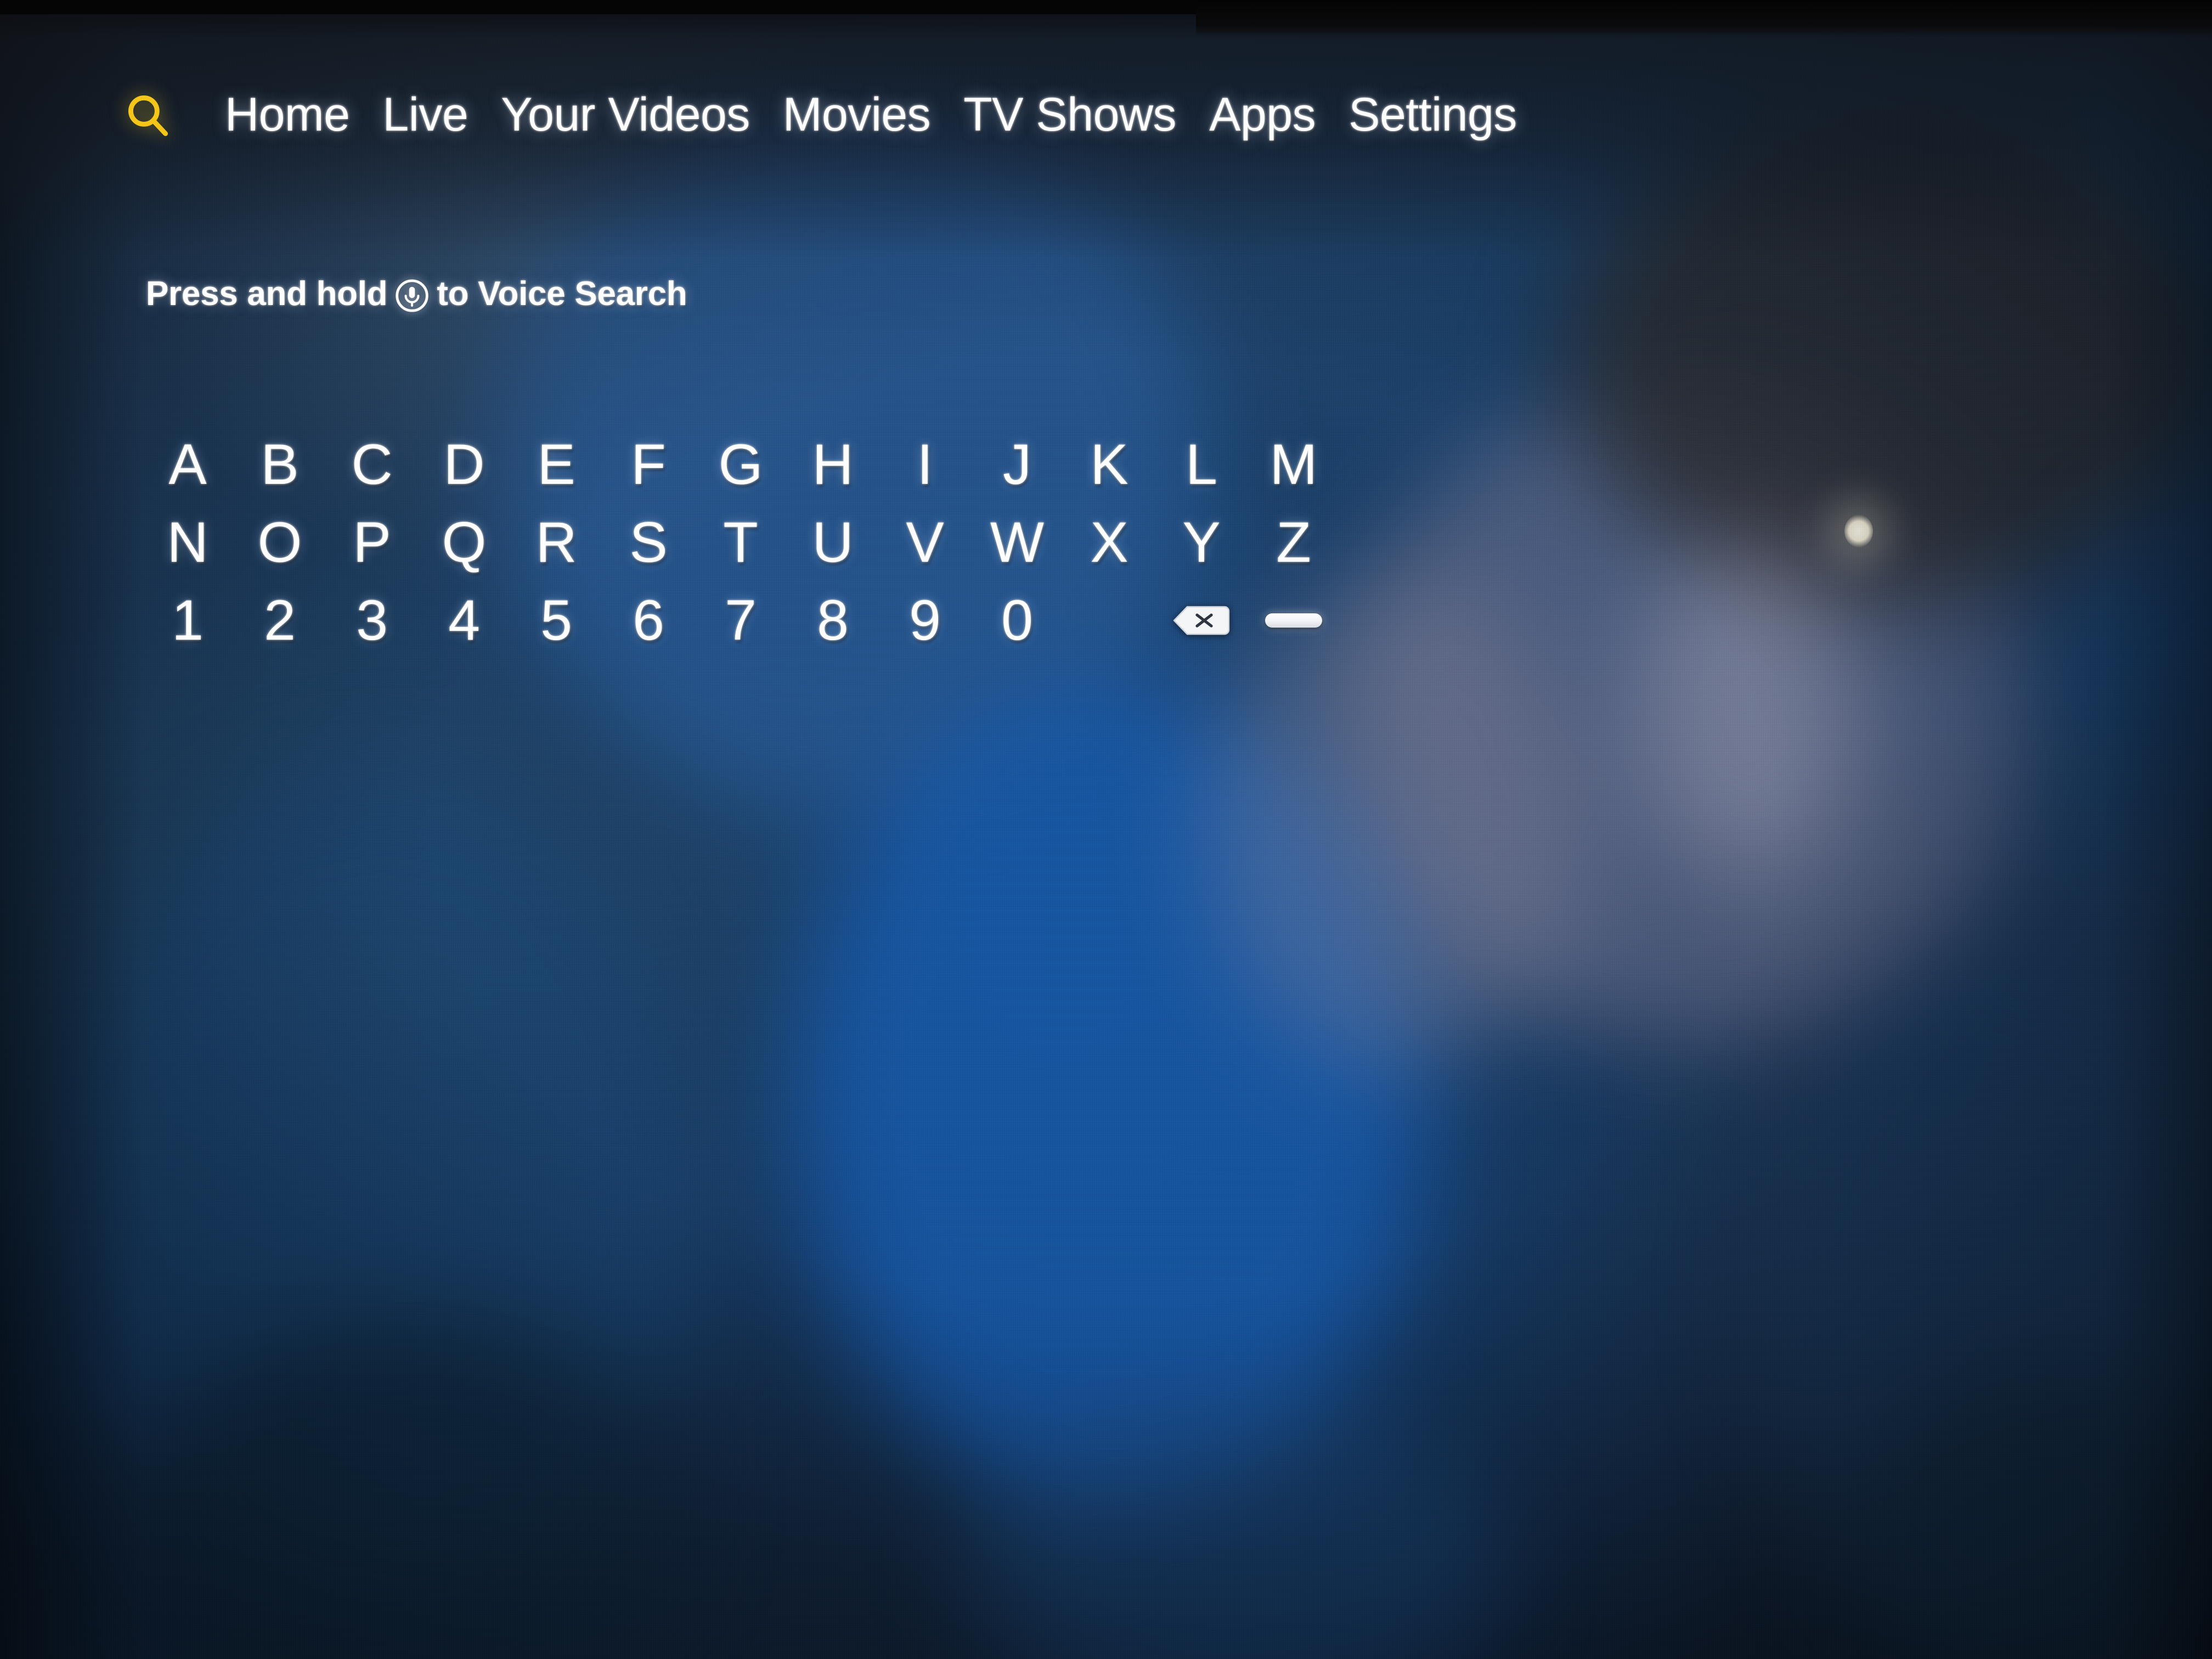 The image size is (2212, 1659). Describe the element at coordinates (464, 620) in the screenshot. I see `key-4: 4` at that location.